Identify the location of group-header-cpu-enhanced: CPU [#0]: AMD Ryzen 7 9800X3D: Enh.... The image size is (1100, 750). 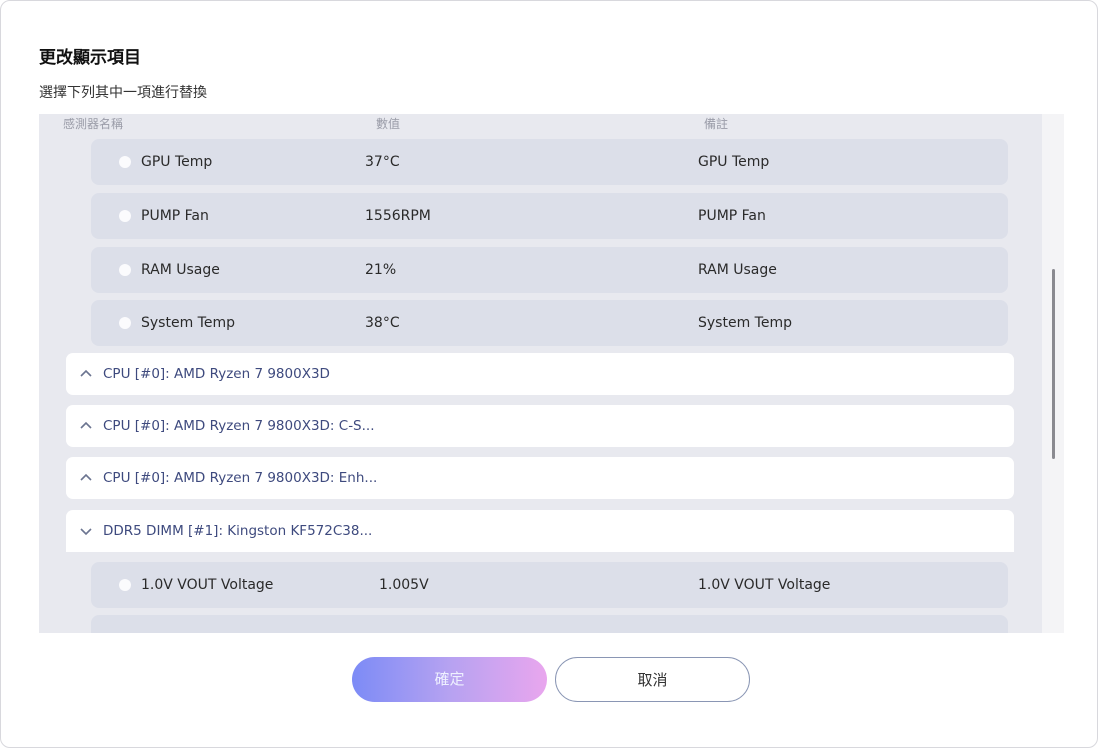
(540, 478).